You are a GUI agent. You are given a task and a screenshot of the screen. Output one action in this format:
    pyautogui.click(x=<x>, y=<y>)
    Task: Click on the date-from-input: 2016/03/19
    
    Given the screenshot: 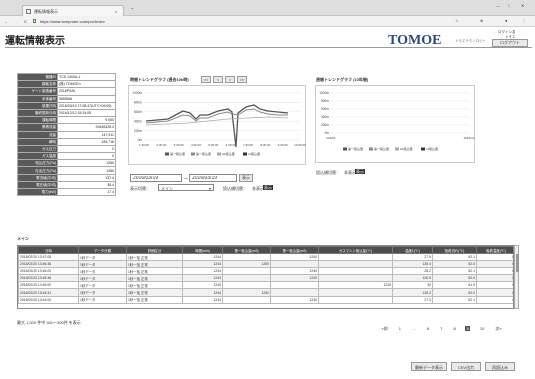 What is the action you would take?
    pyautogui.click(x=156, y=178)
    